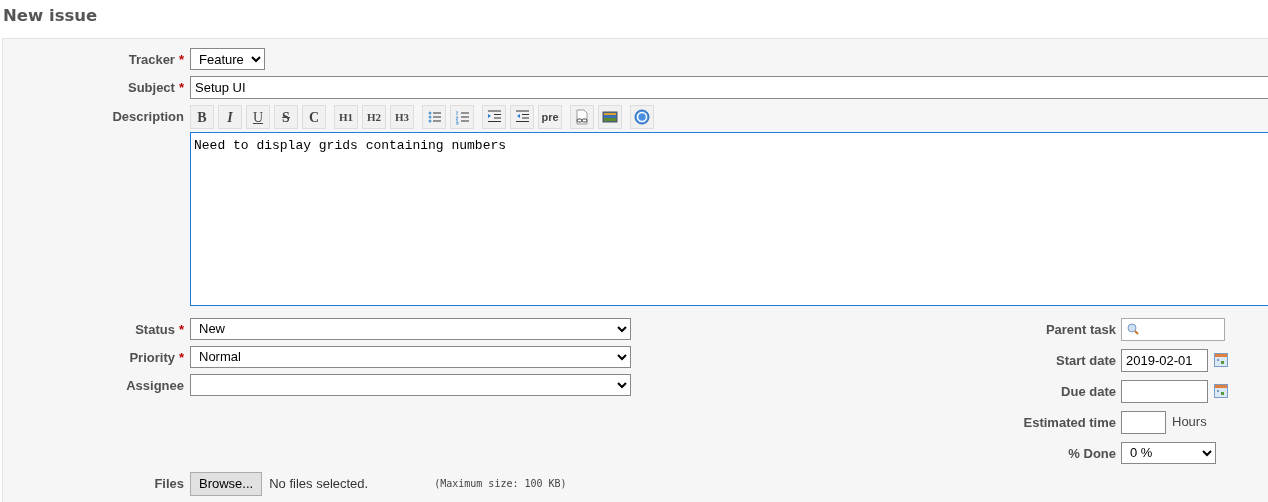 The height and width of the screenshot is (502, 1268). Describe the element at coordinates (1164, 360) in the screenshot. I see `date-field: 2019-02-01` at that location.